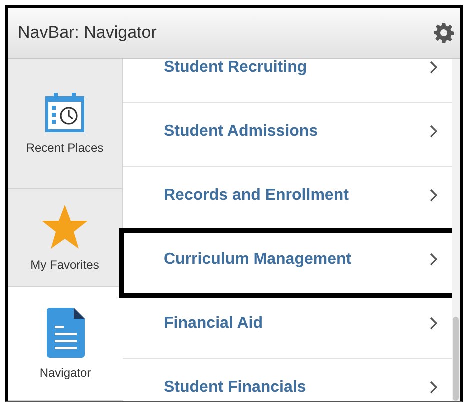 The image size is (466, 402). What do you see at coordinates (65, 265) in the screenshot?
I see `sidebar-label: My Favorites` at bounding box center [65, 265].